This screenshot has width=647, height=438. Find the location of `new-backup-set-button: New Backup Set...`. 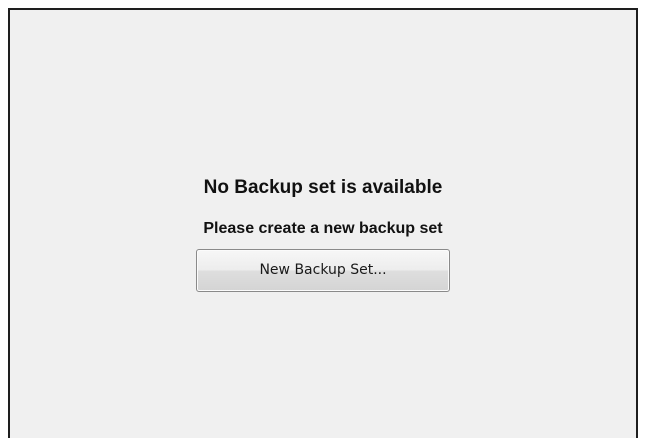

new-backup-set-button: New Backup Set... is located at coordinates (323, 270).